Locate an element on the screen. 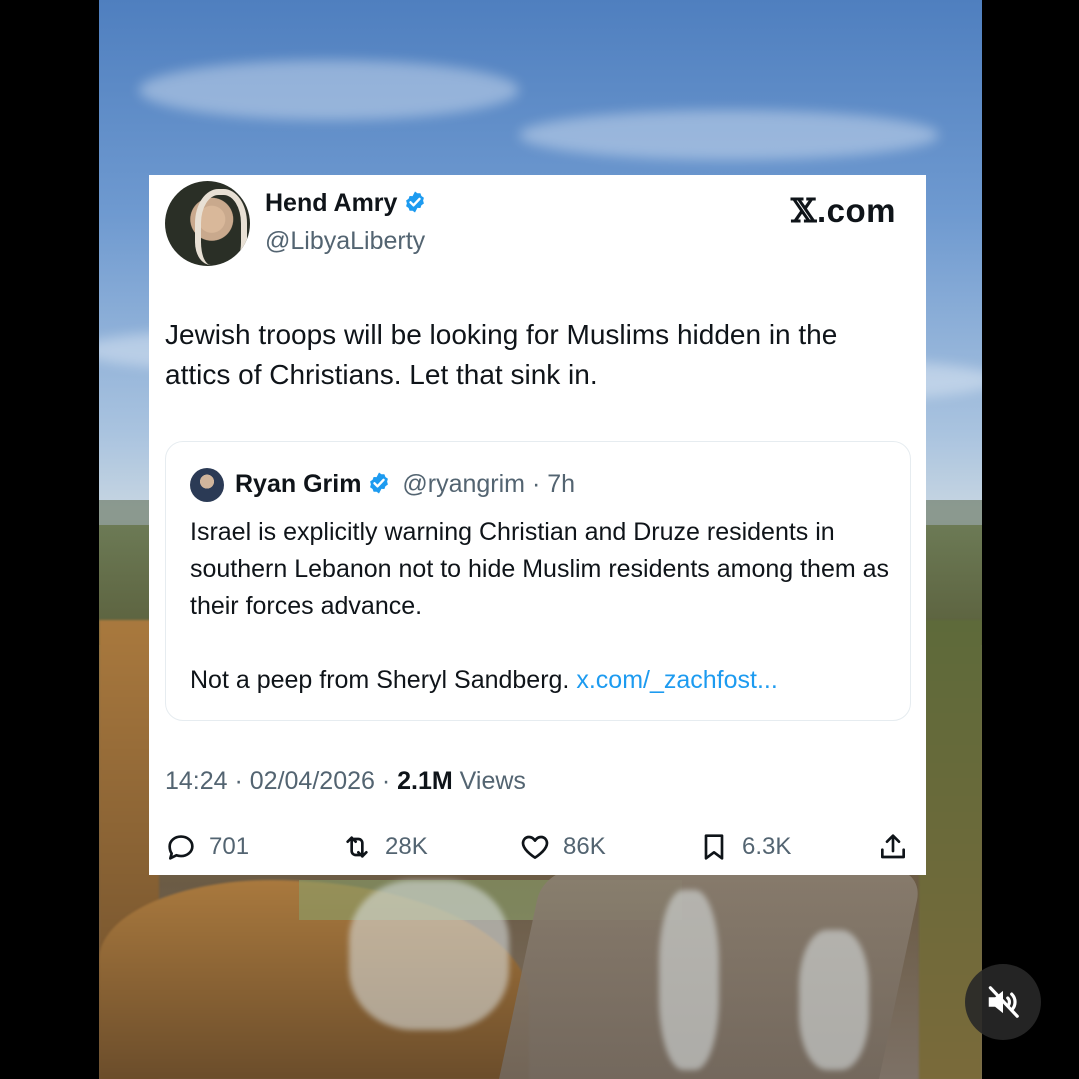 The image size is (1079, 1079). reply-button: 701 is located at coordinates (207, 847).